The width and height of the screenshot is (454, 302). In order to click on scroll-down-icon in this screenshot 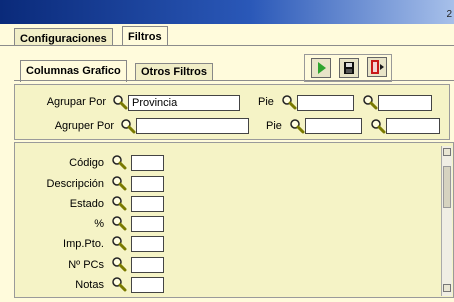, I will do `click(447, 288)`.